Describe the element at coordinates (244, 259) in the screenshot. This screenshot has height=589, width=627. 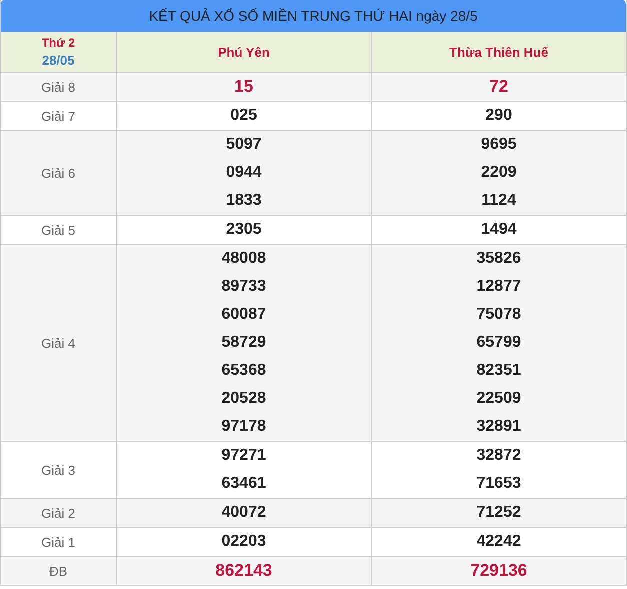
I see `result-number: 48008` at that location.